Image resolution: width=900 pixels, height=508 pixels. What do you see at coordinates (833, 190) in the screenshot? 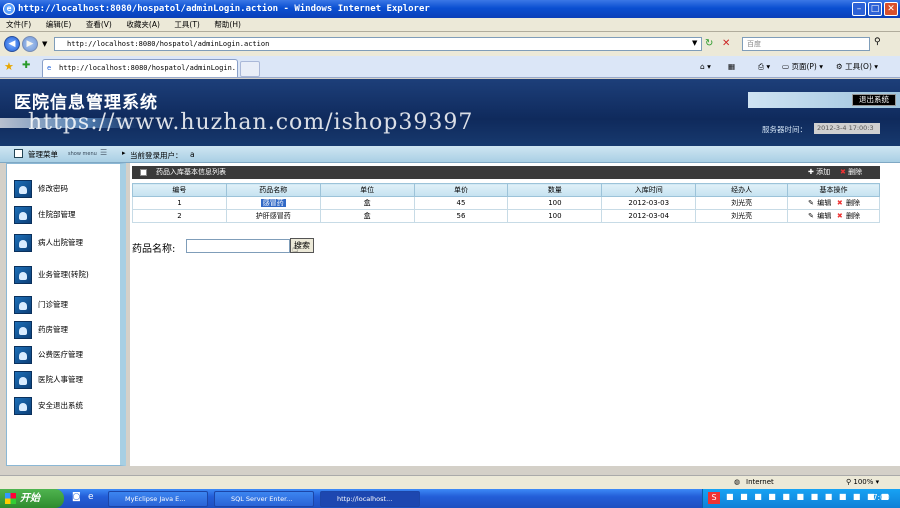
I see `col-actions: 基本操作` at bounding box center [833, 190].